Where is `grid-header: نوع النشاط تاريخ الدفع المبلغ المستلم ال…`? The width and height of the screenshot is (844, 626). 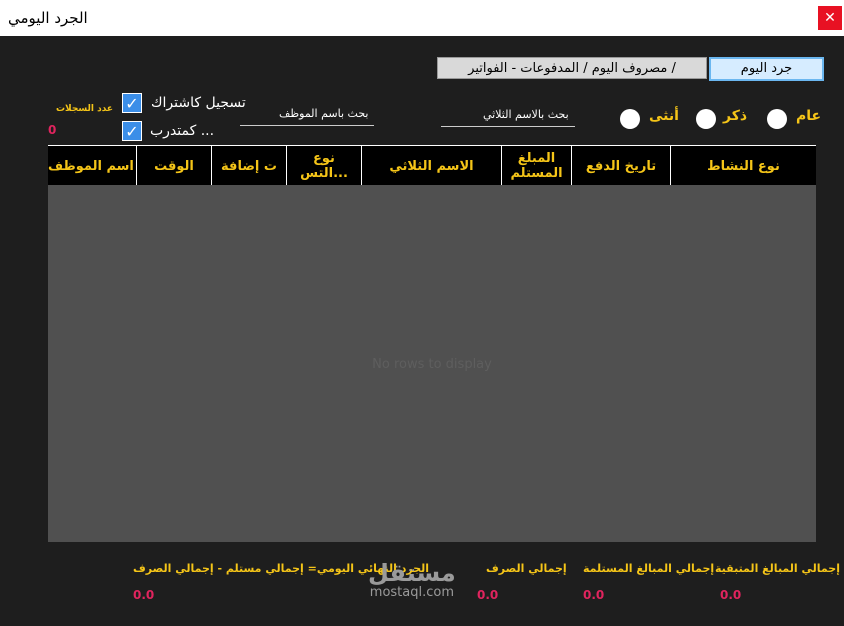 grid-header: نوع النشاط تاريخ الدفع المبلغ المستلم ال… is located at coordinates (432, 165).